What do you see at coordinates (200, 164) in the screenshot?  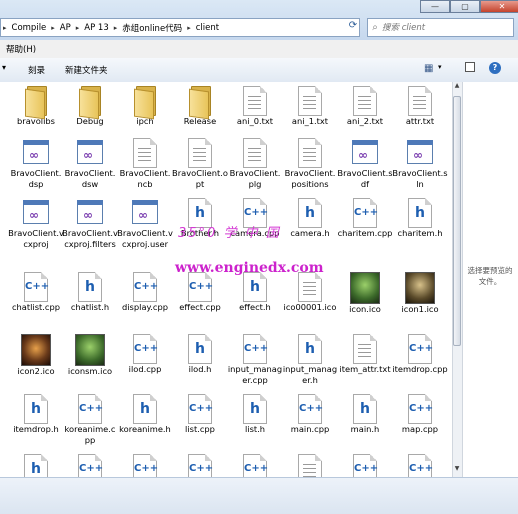 I see `file-item: BravoClient.opt` at bounding box center [200, 164].